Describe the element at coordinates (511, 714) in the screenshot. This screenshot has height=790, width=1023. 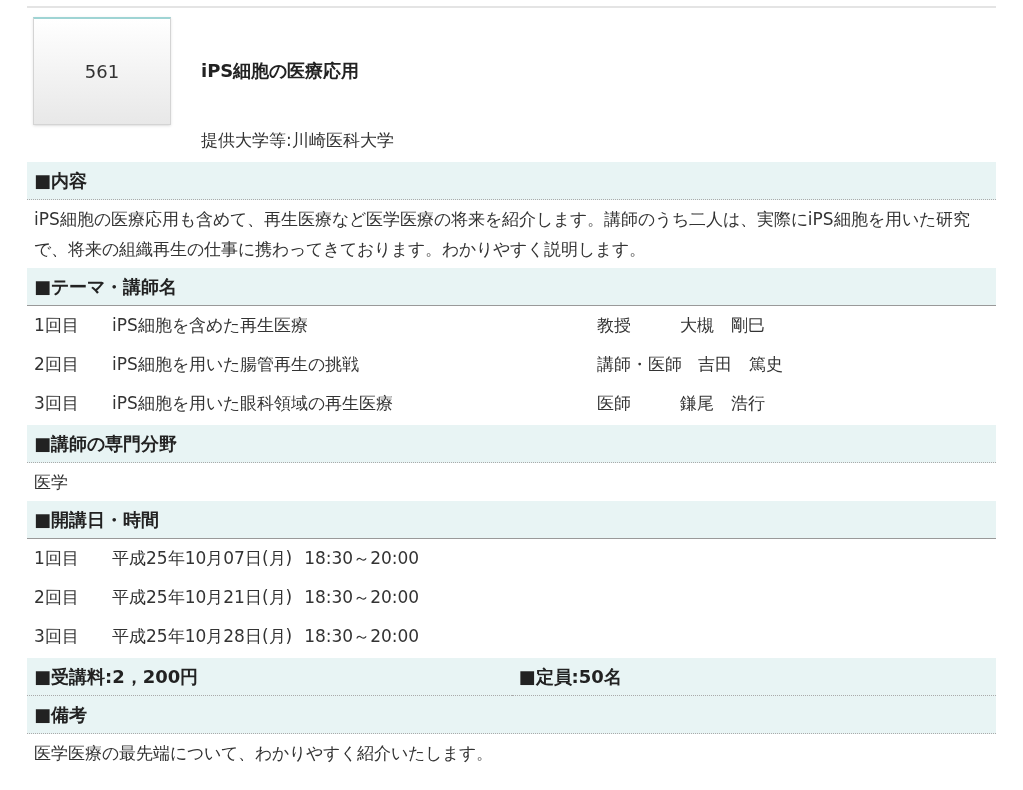
I see `section-heading: ■備考` at that location.